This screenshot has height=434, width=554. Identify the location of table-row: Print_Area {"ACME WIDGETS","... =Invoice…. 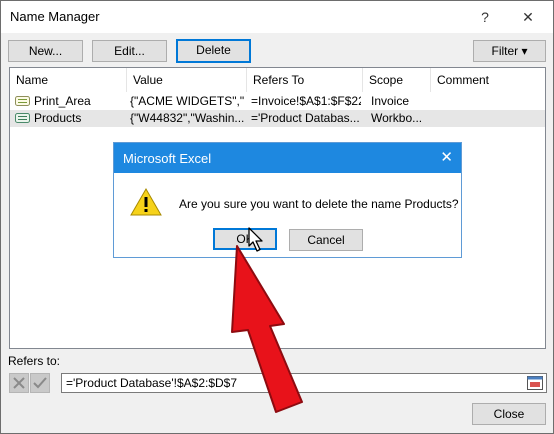
(277, 101).